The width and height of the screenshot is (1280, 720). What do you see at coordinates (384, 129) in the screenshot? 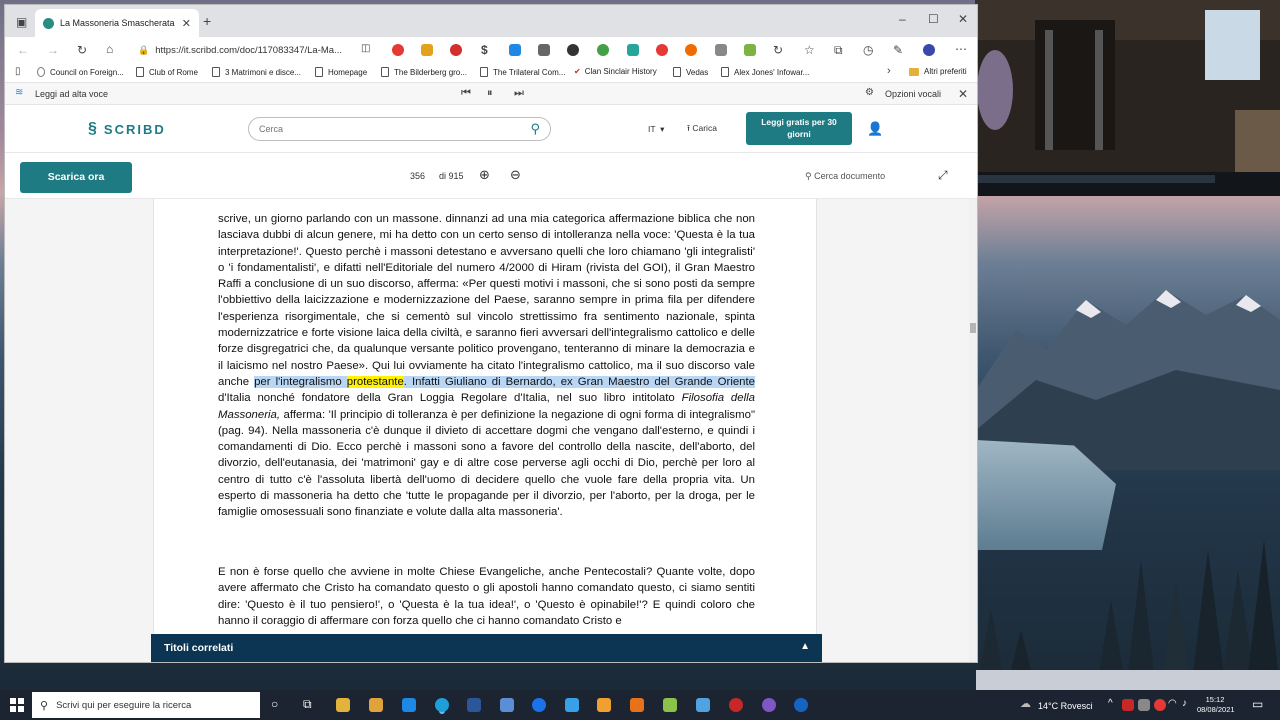
I see `site-search-input` at bounding box center [384, 129].